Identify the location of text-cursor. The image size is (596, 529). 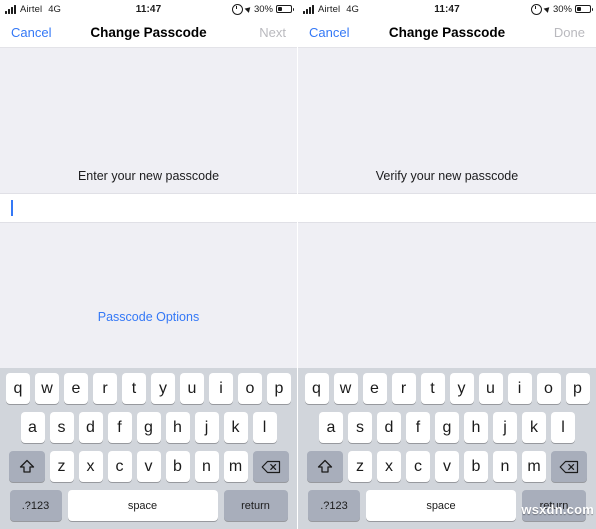
(12, 208).